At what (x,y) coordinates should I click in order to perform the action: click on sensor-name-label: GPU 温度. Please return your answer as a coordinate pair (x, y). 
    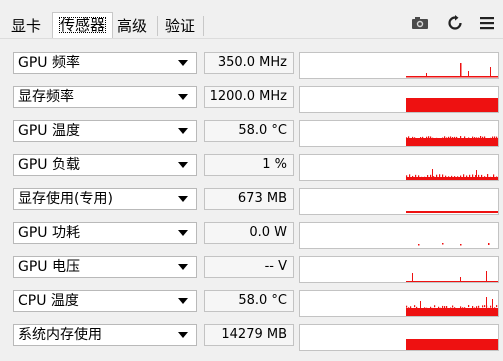
    Looking at the image, I should click on (49, 131).